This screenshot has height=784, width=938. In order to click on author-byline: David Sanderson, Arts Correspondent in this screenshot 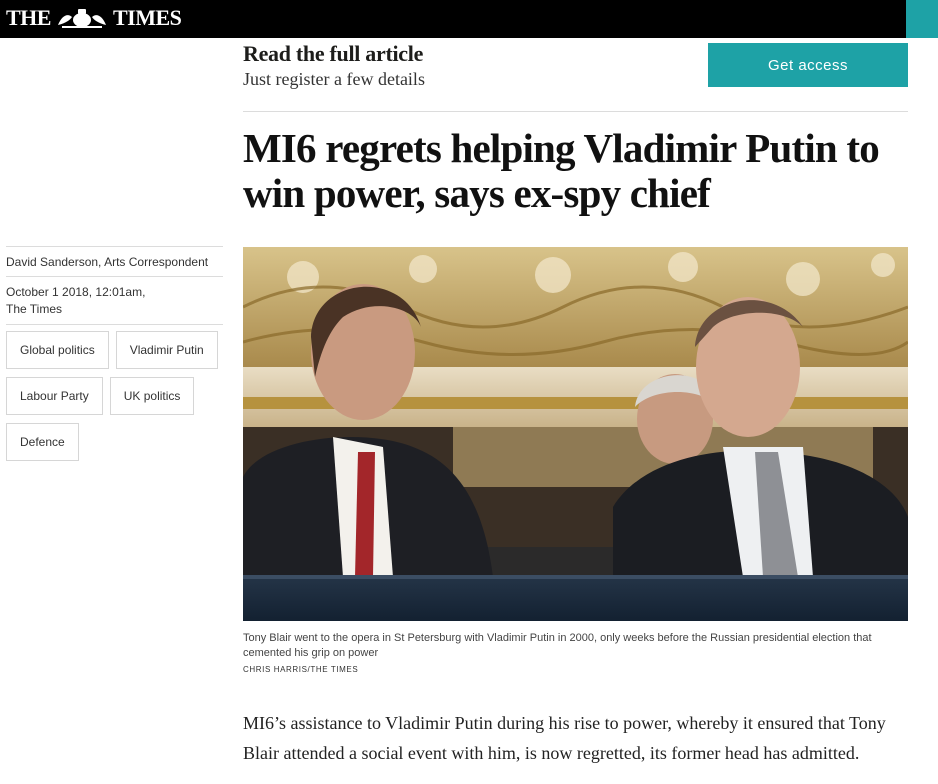, I will do `click(114, 261)`.